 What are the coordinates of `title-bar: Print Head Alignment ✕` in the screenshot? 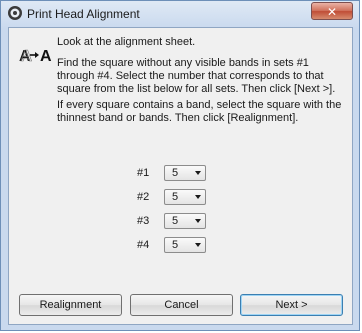 It's located at (180, 14).